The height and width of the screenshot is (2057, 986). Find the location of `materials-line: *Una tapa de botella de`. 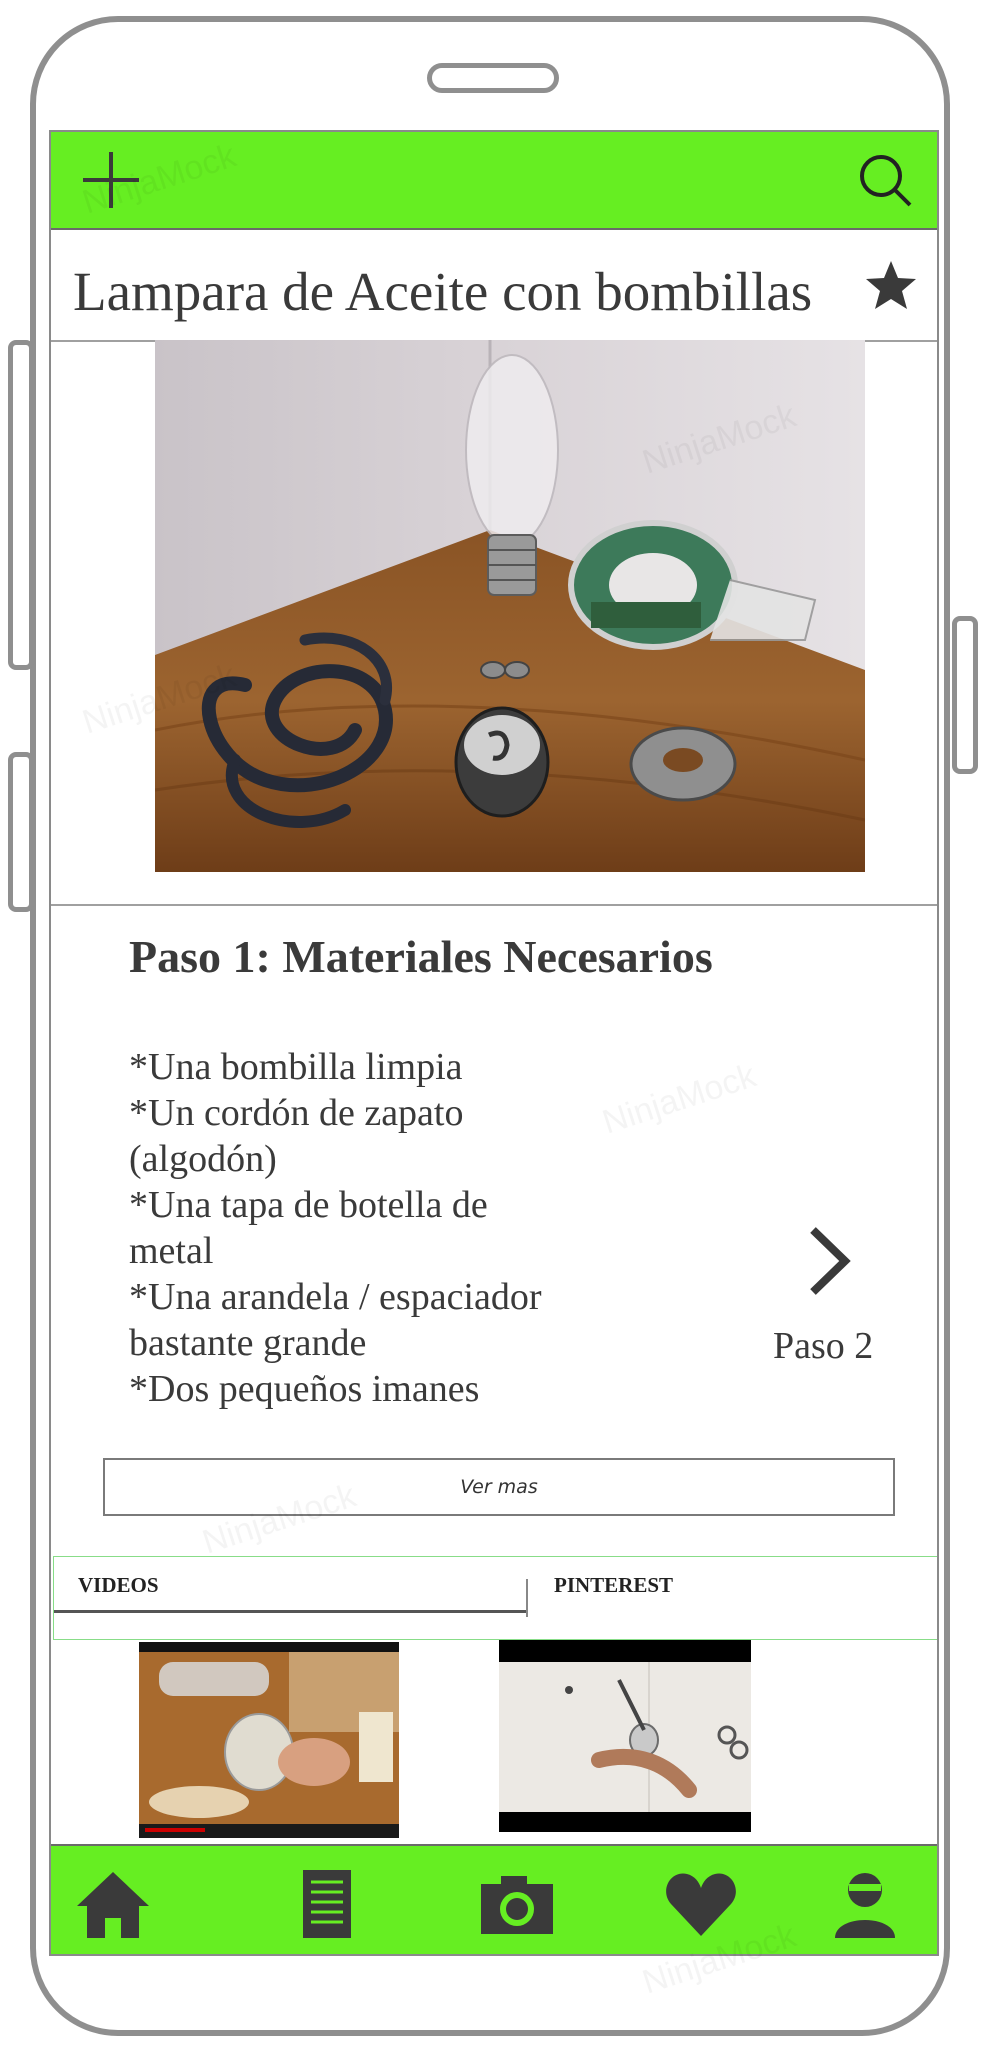

materials-line: *Una tapa de botella de is located at coordinates (308, 1205).